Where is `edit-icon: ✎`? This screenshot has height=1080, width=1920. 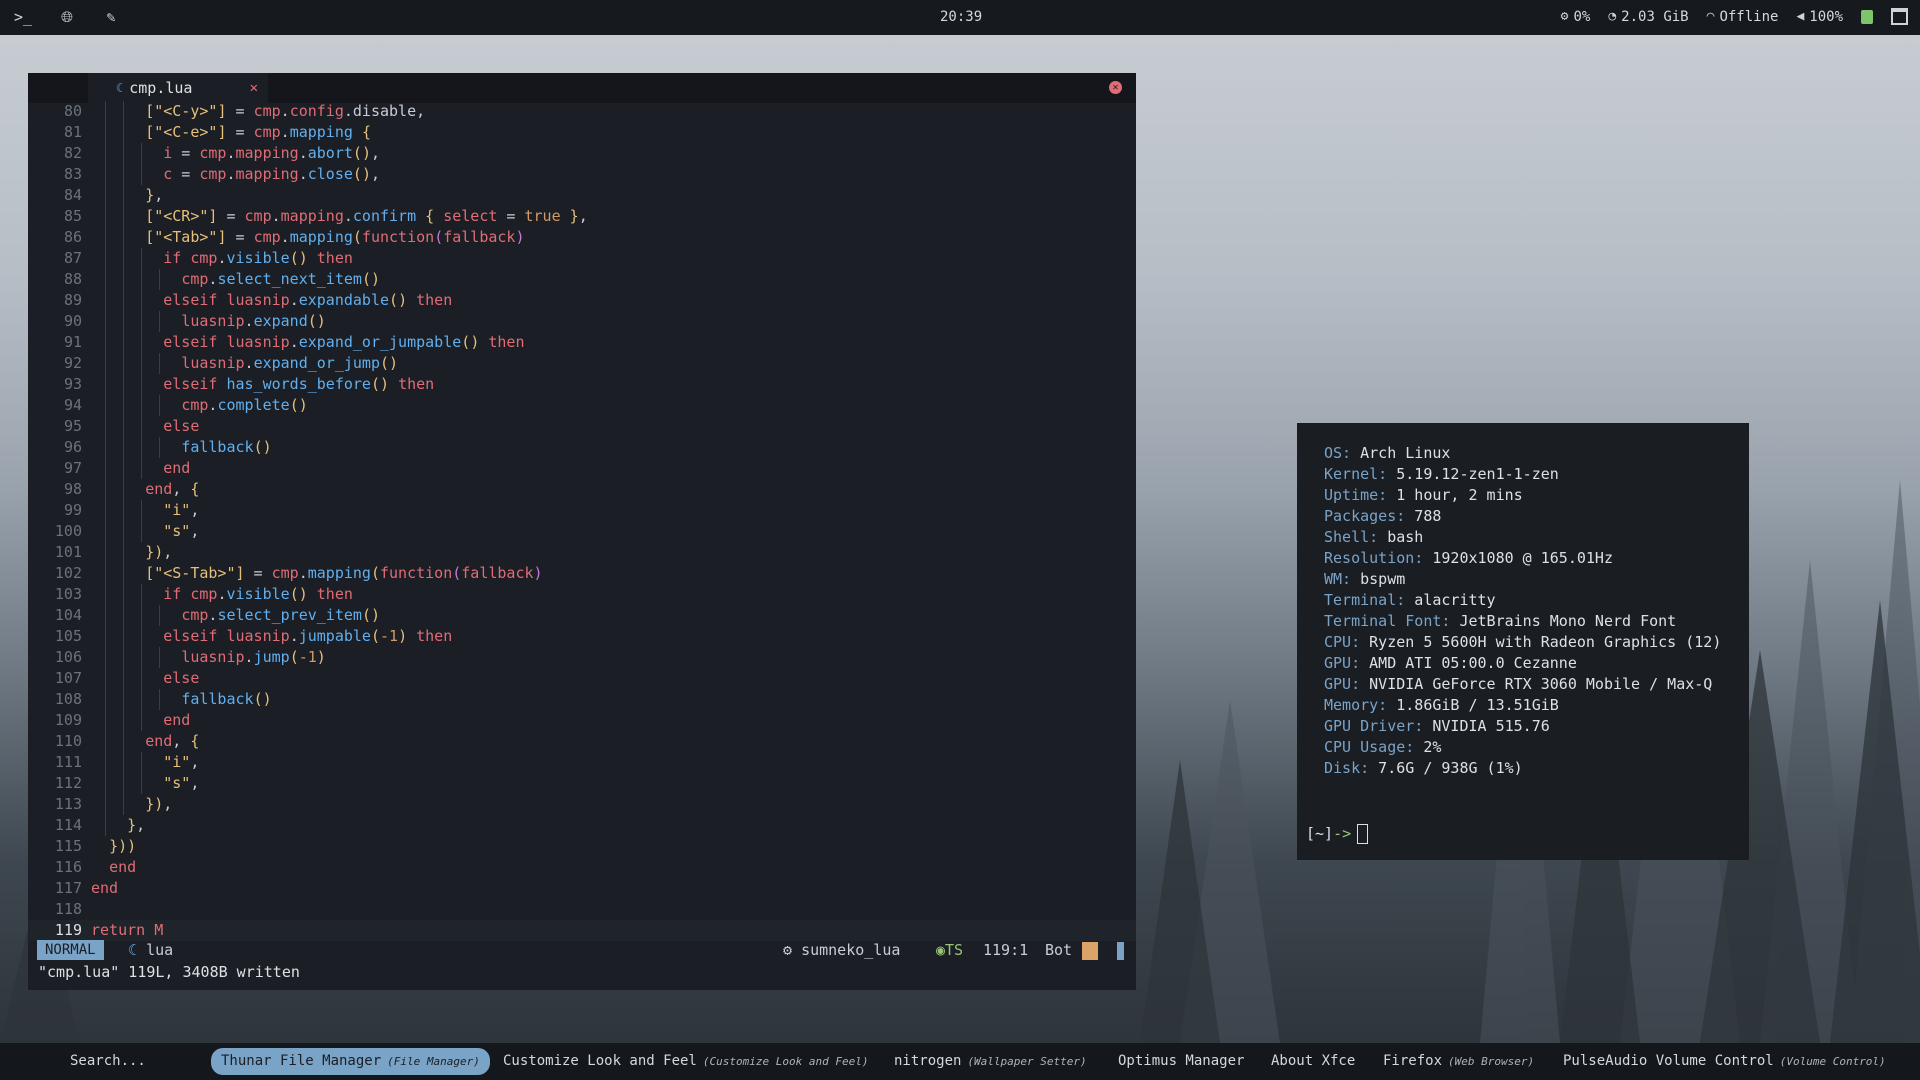
edit-icon: ✎ is located at coordinates (111, 17).